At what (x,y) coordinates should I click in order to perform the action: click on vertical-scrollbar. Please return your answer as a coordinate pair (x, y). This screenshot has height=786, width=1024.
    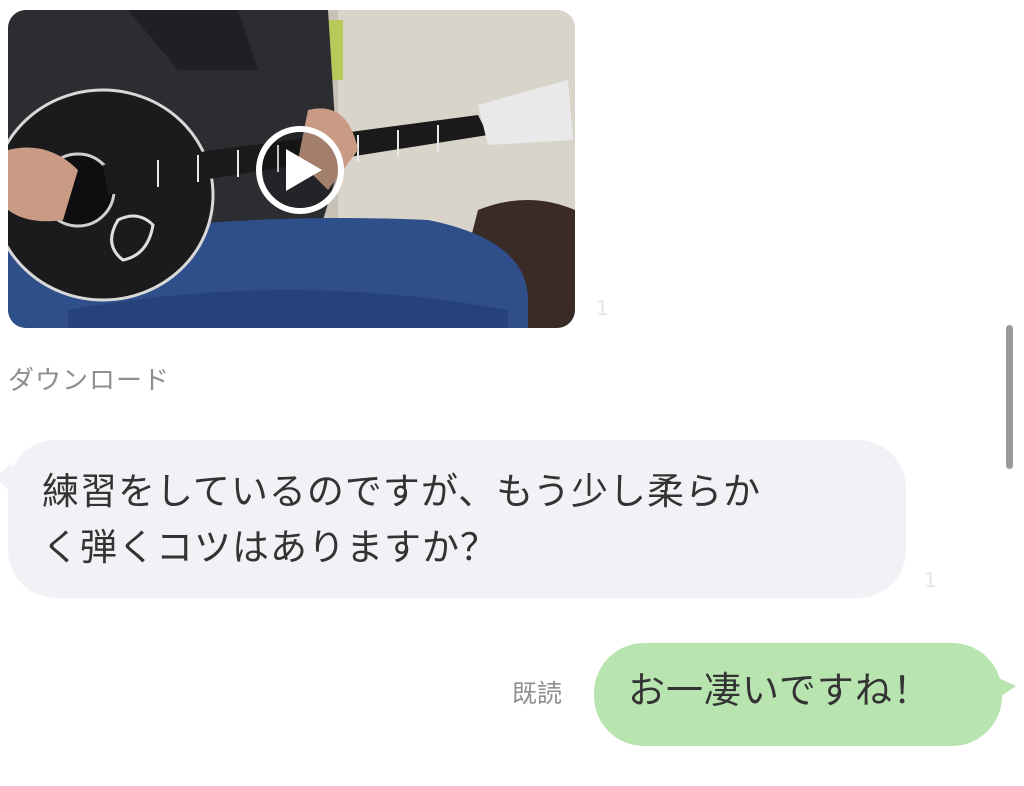
    Looking at the image, I should click on (1009, 397).